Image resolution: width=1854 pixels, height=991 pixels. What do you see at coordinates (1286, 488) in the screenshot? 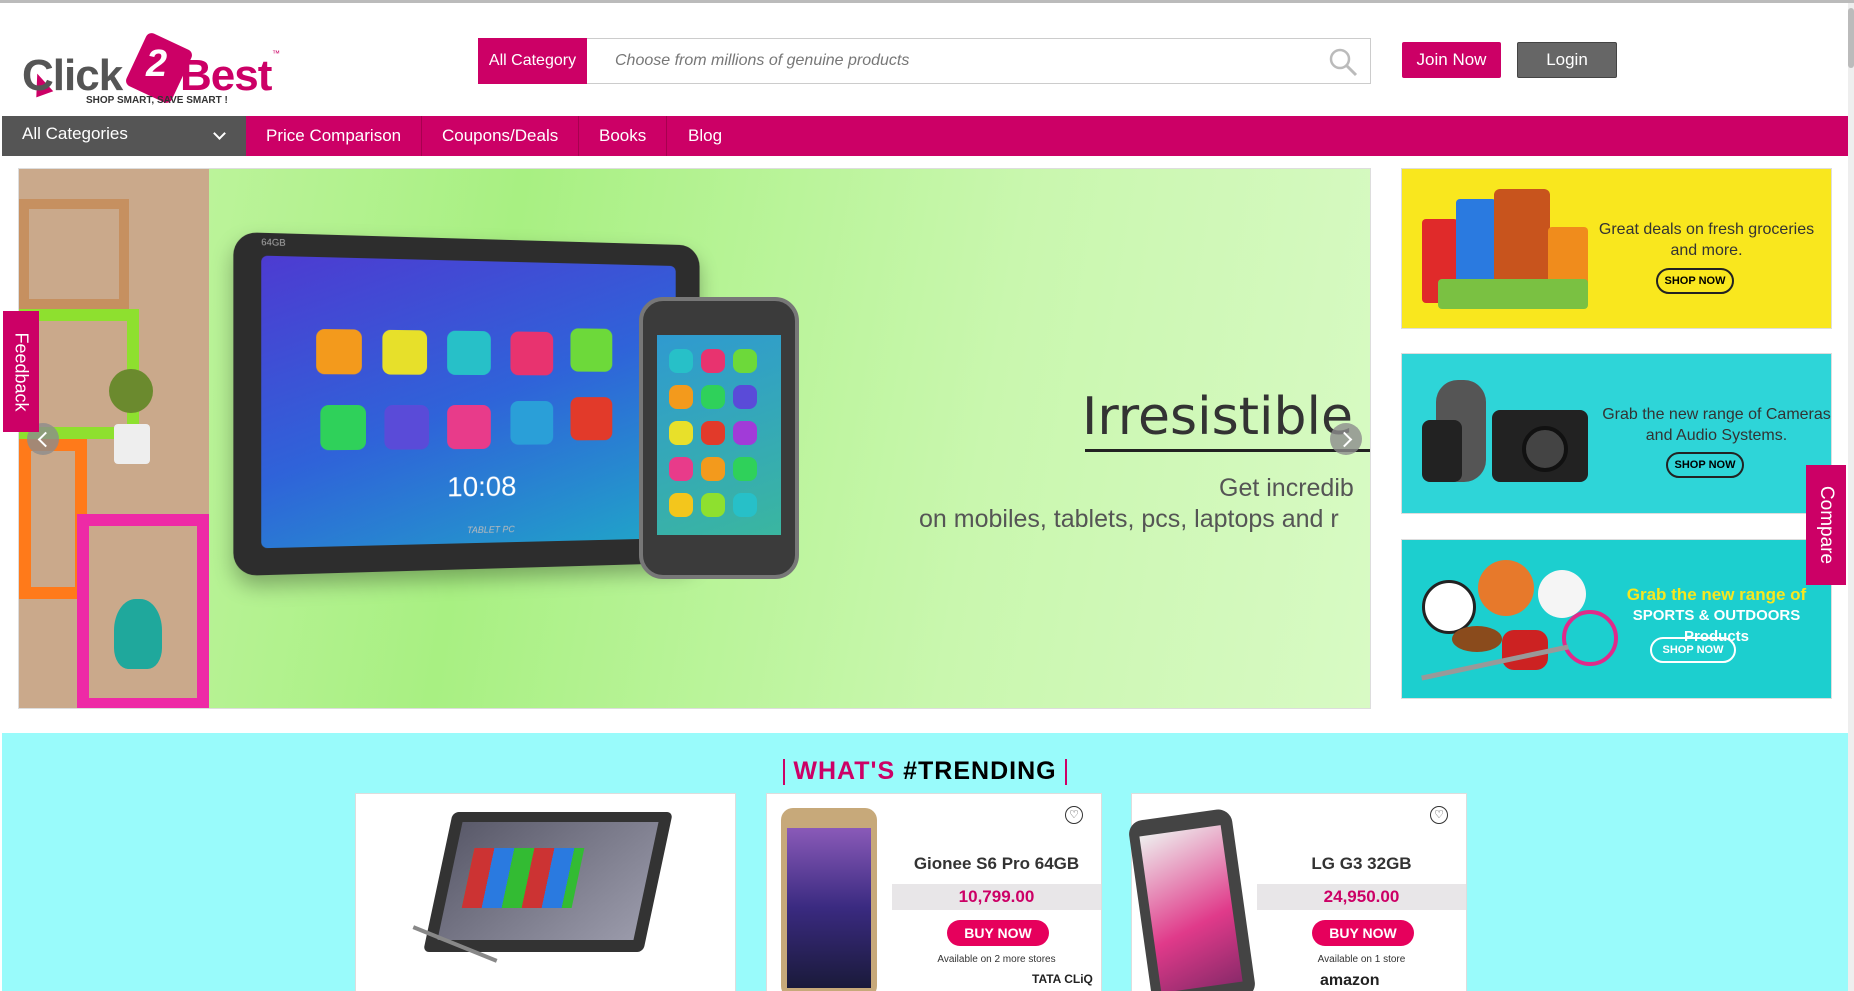
I see `slide-subtitle: Get incredib` at bounding box center [1286, 488].